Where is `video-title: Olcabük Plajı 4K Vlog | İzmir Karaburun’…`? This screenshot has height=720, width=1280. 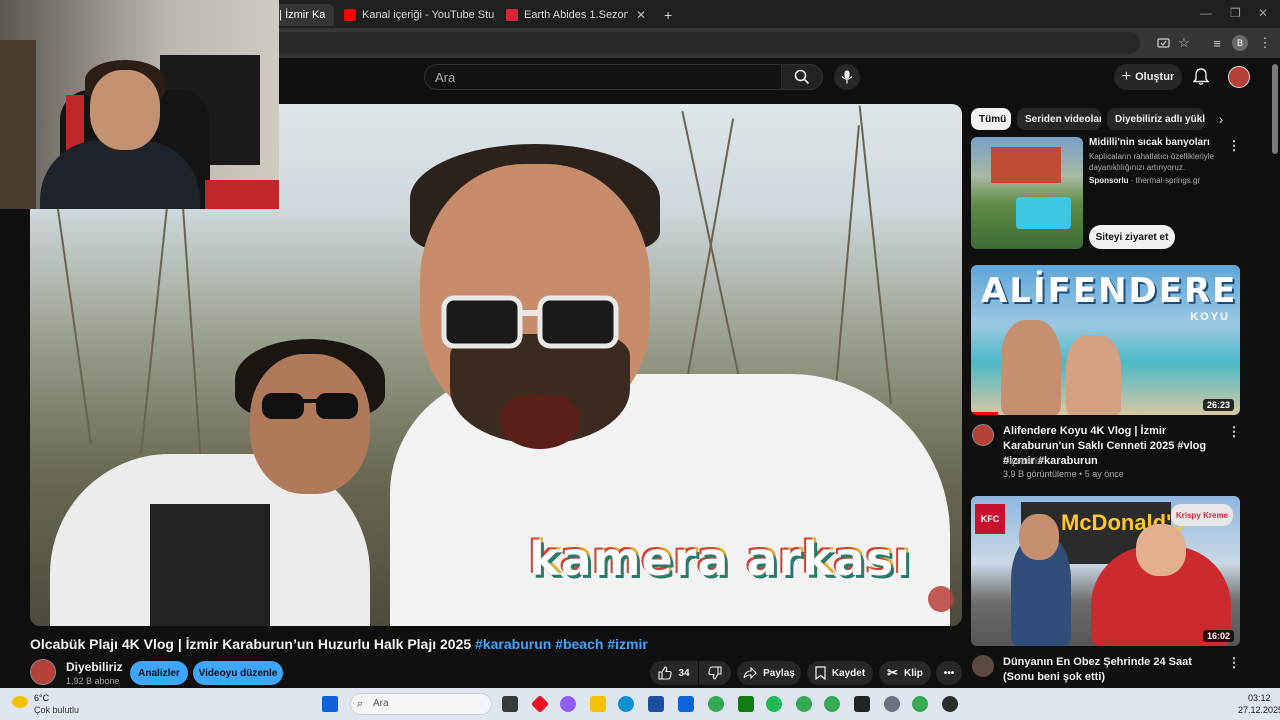 video-title: Olcabük Plajı 4K Vlog | İzmir Karaburun’… is located at coordinates (500, 644).